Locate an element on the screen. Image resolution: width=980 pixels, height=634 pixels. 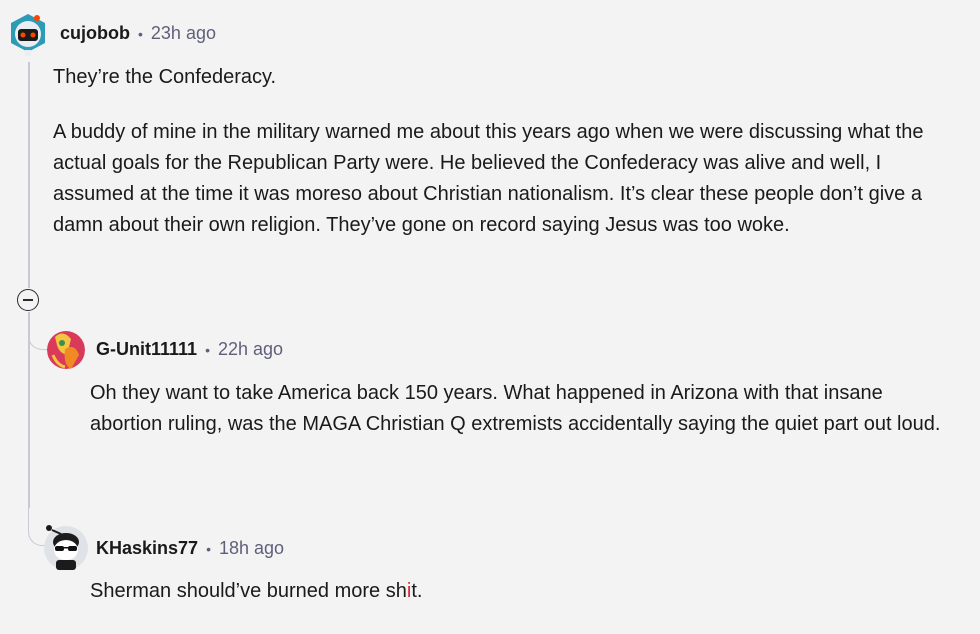
comment-text-before: Sherman should’ve burned more sh is located at coordinates (248, 591).